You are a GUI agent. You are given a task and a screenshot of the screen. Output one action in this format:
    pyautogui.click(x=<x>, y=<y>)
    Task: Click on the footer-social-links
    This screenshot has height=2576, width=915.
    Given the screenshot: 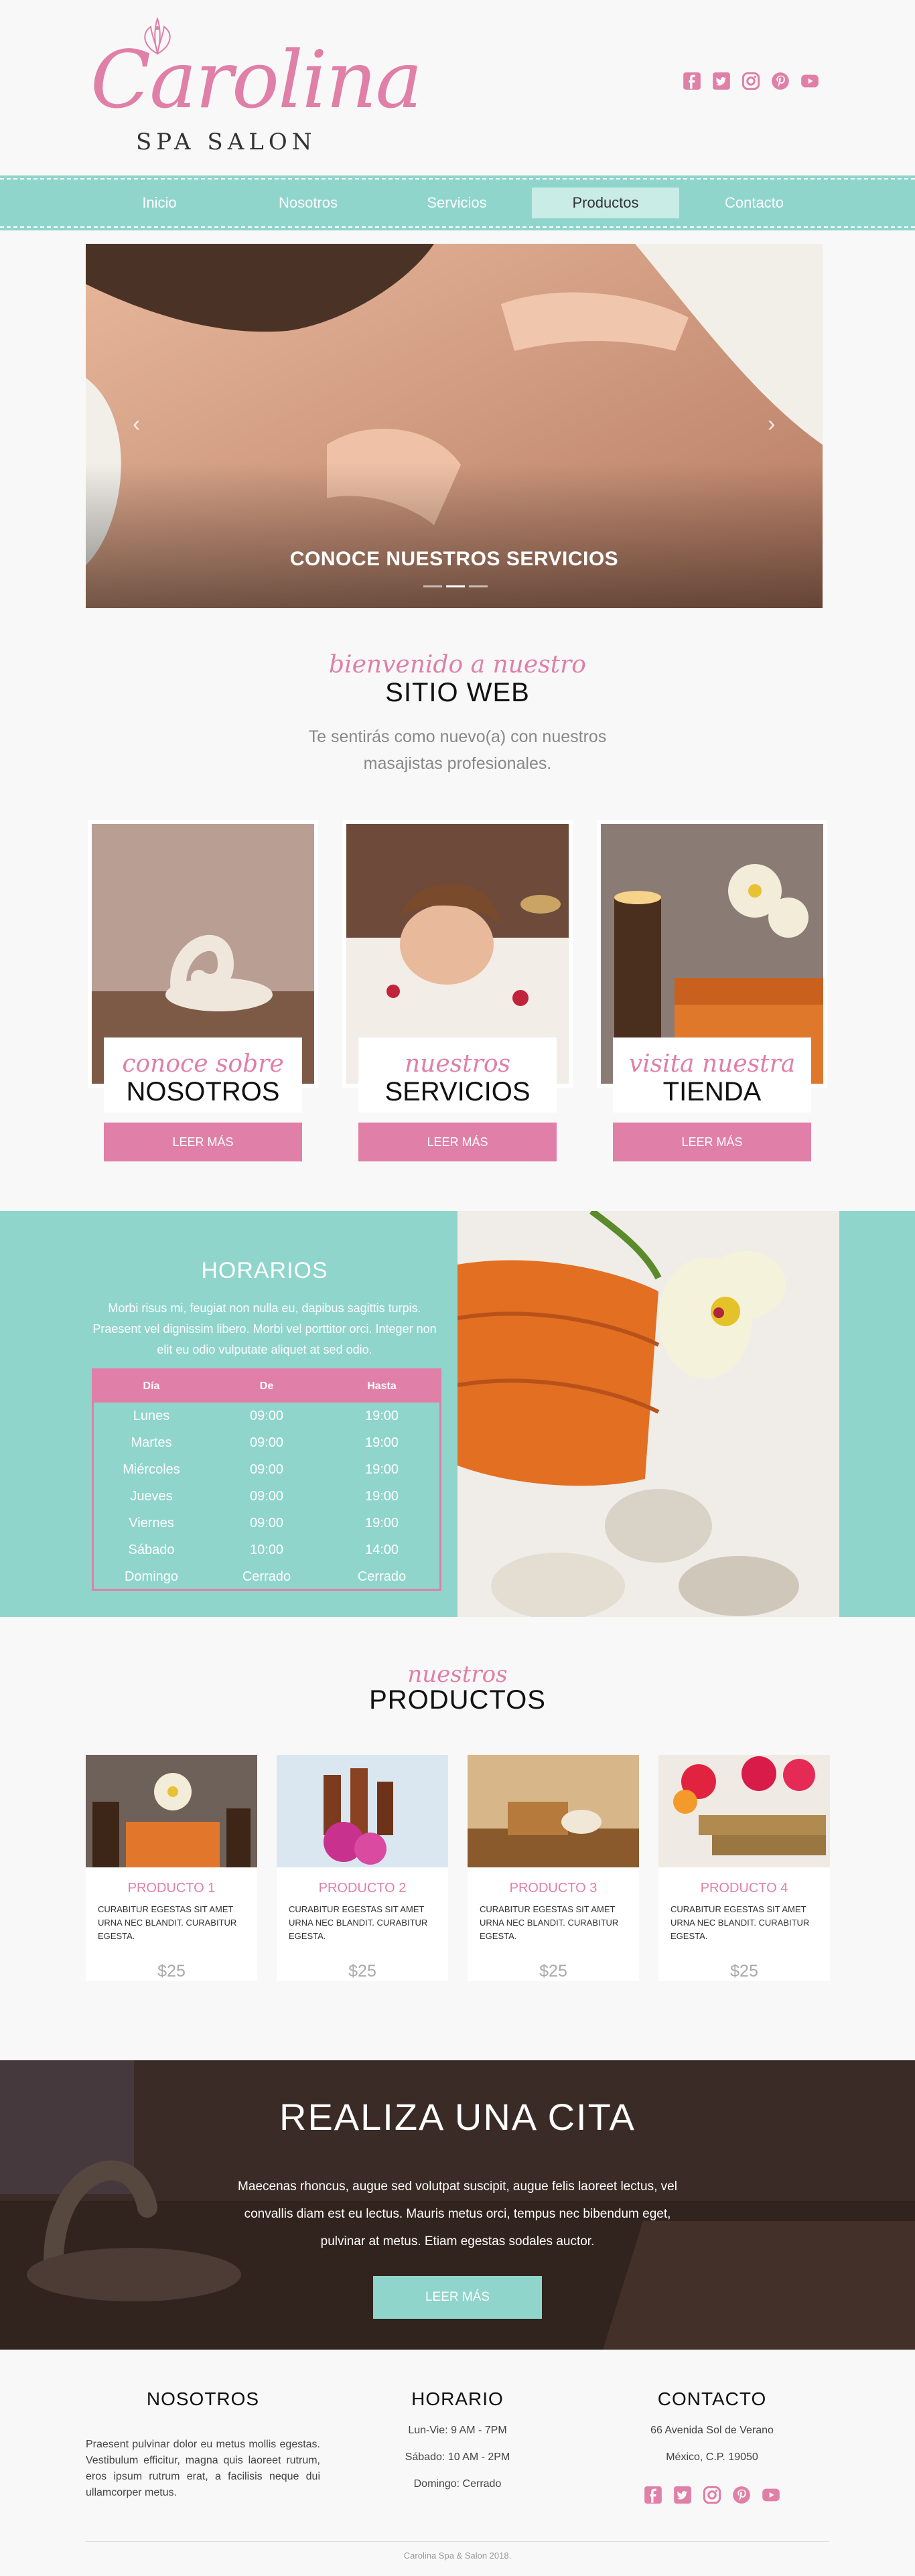 What is the action you would take?
    pyautogui.click(x=712, y=2495)
    